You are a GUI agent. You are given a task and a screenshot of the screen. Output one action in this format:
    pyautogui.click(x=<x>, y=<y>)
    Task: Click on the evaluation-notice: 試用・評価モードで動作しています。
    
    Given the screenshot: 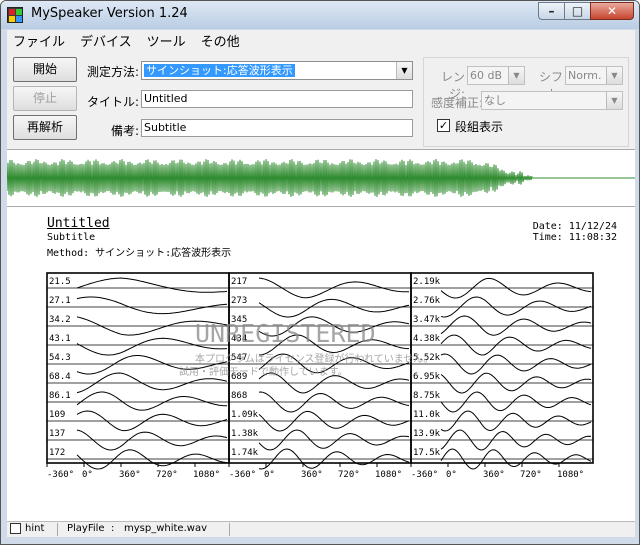 What is the action you would take?
    pyautogui.click(x=263, y=371)
    